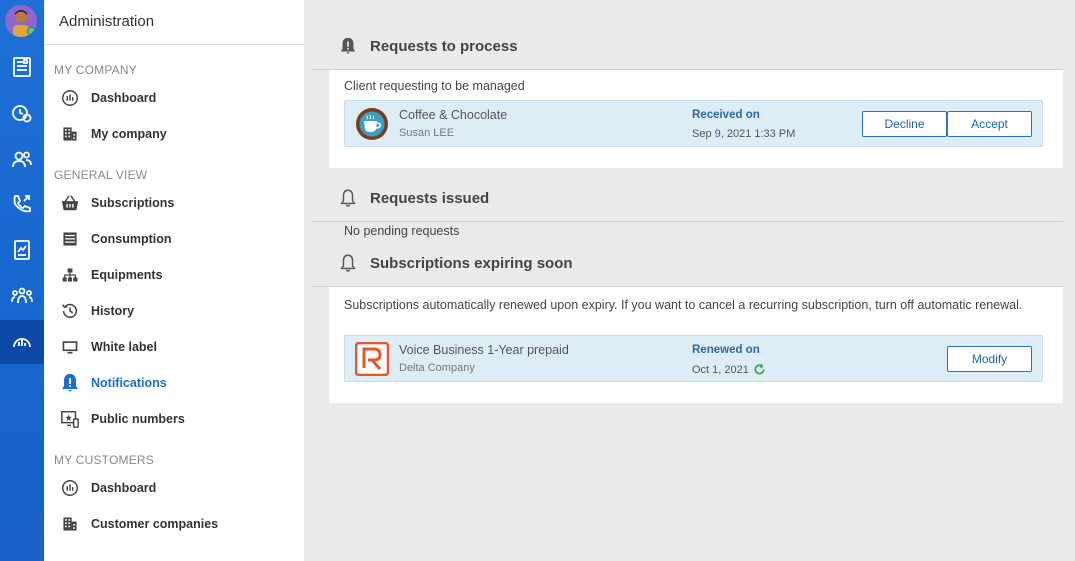 This screenshot has height=561, width=1075. What do you see at coordinates (989, 359) in the screenshot?
I see `modify-button: Modify` at bounding box center [989, 359].